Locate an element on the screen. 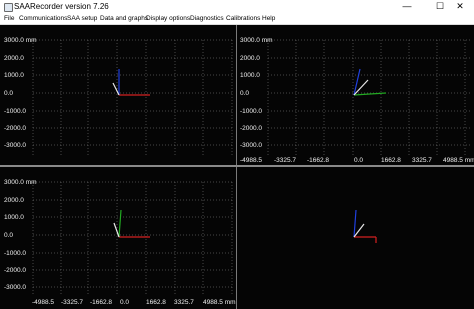 The width and height of the screenshot is (474, 309). menu-communications: Communications is located at coordinates (43, 18).